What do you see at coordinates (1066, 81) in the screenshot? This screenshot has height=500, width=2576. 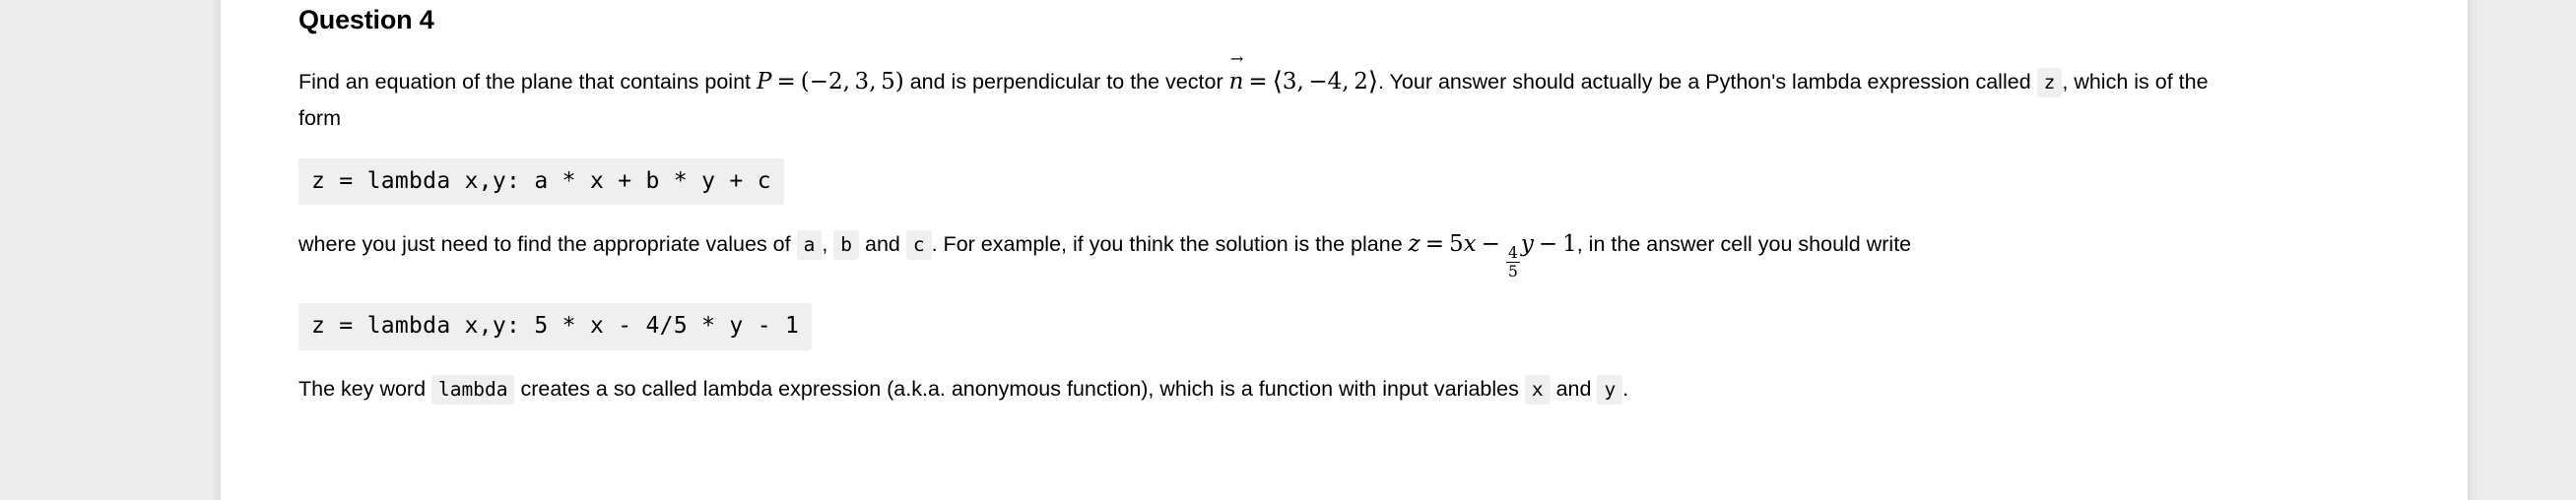 I see `prompt-text-segment-2: and is perpendicular to the vector` at bounding box center [1066, 81].